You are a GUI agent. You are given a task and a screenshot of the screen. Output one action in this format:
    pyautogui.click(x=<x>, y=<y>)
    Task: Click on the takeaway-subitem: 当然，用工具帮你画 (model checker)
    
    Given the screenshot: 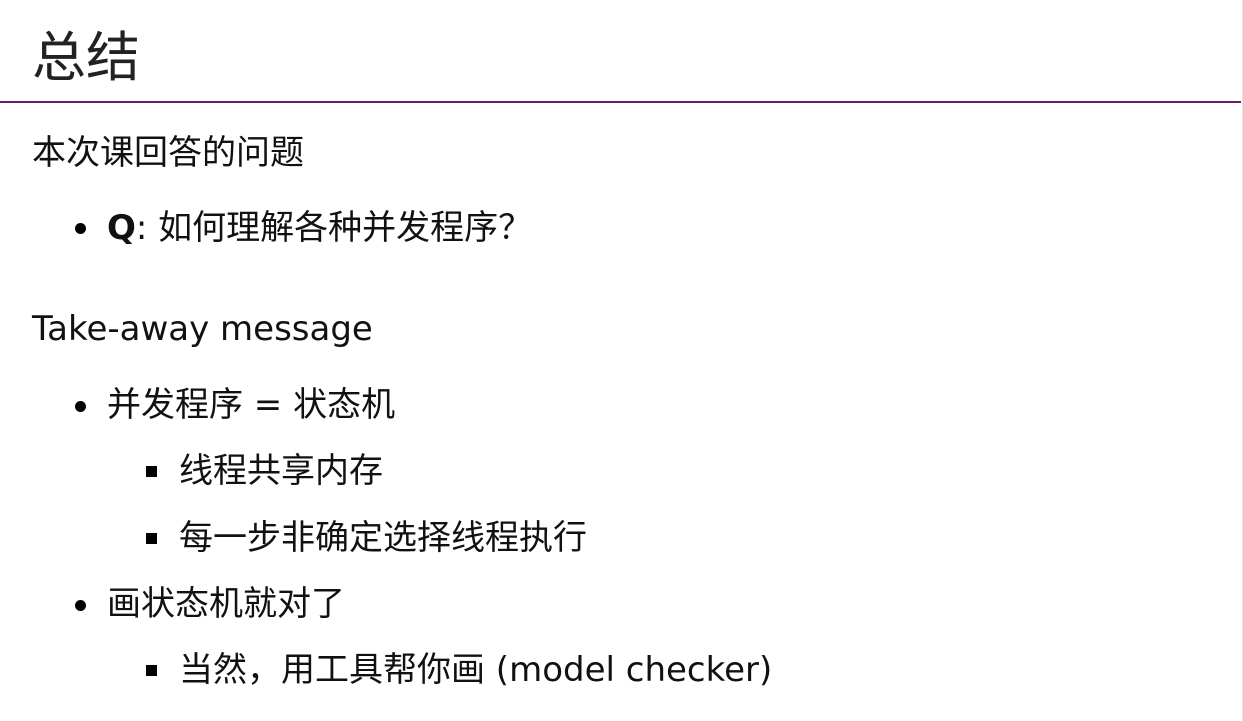 What is the action you would take?
    pyautogui.click(x=476, y=670)
    